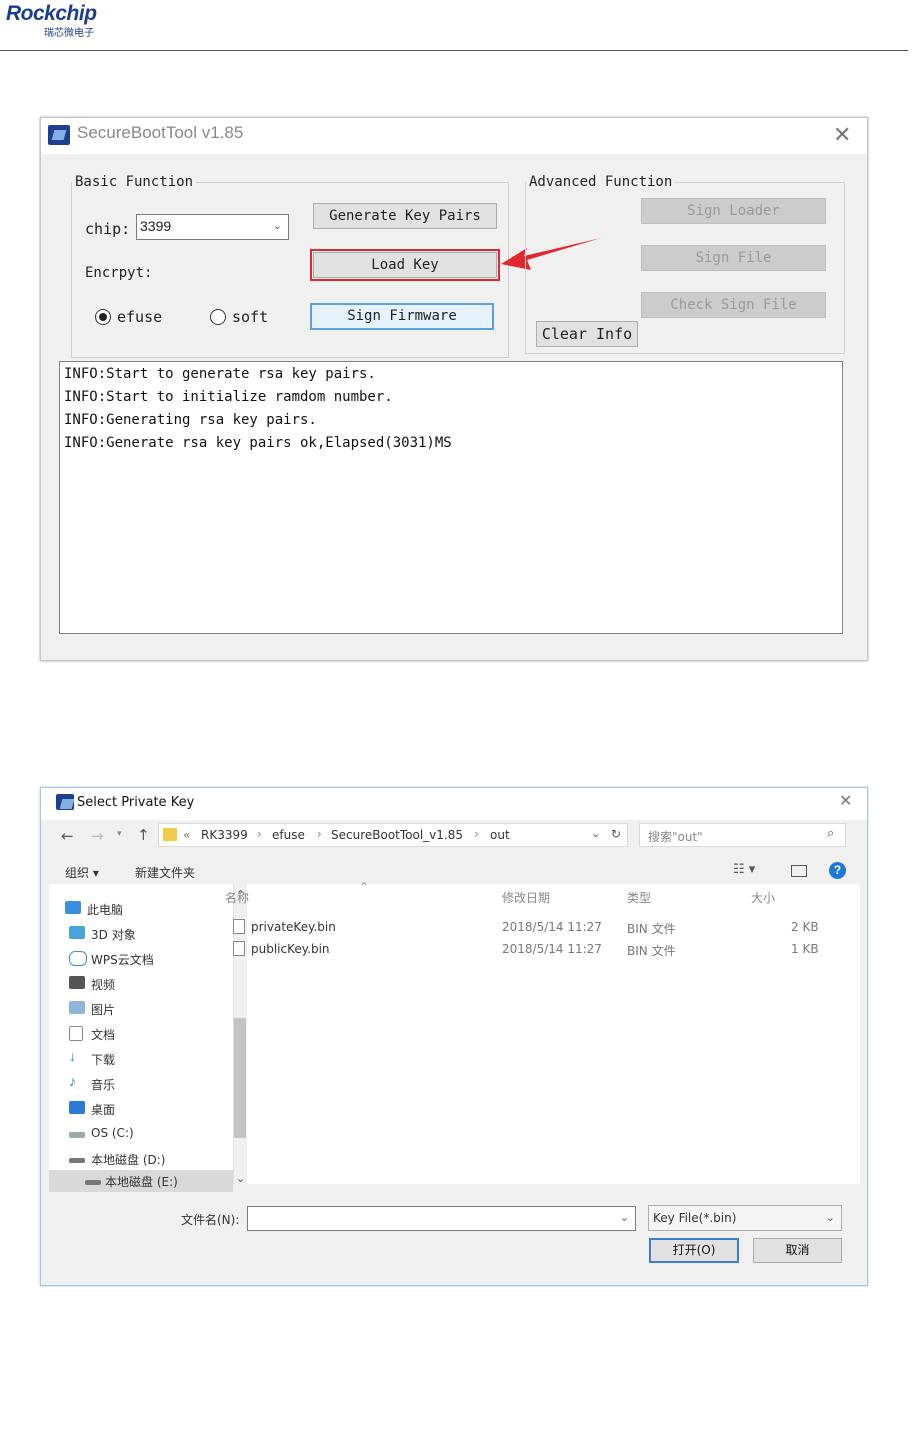 The image size is (920, 1443). What do you see at coordinates (103, 1110) in the screenshot?
I see `nav-label: 桌面` at bounding box center [103, 1110].